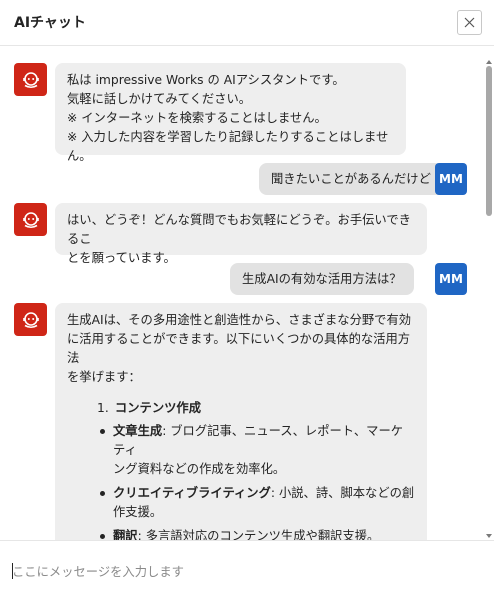  I want to click on bullet-term: クリエイティブライティング, so click(192, 493).